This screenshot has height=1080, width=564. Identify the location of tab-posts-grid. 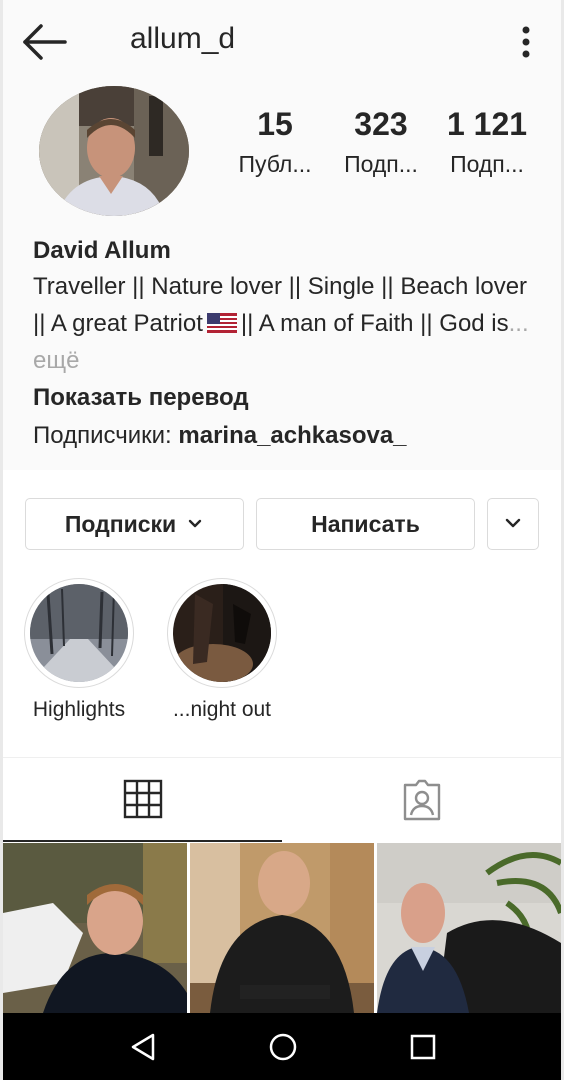
(142, 800).